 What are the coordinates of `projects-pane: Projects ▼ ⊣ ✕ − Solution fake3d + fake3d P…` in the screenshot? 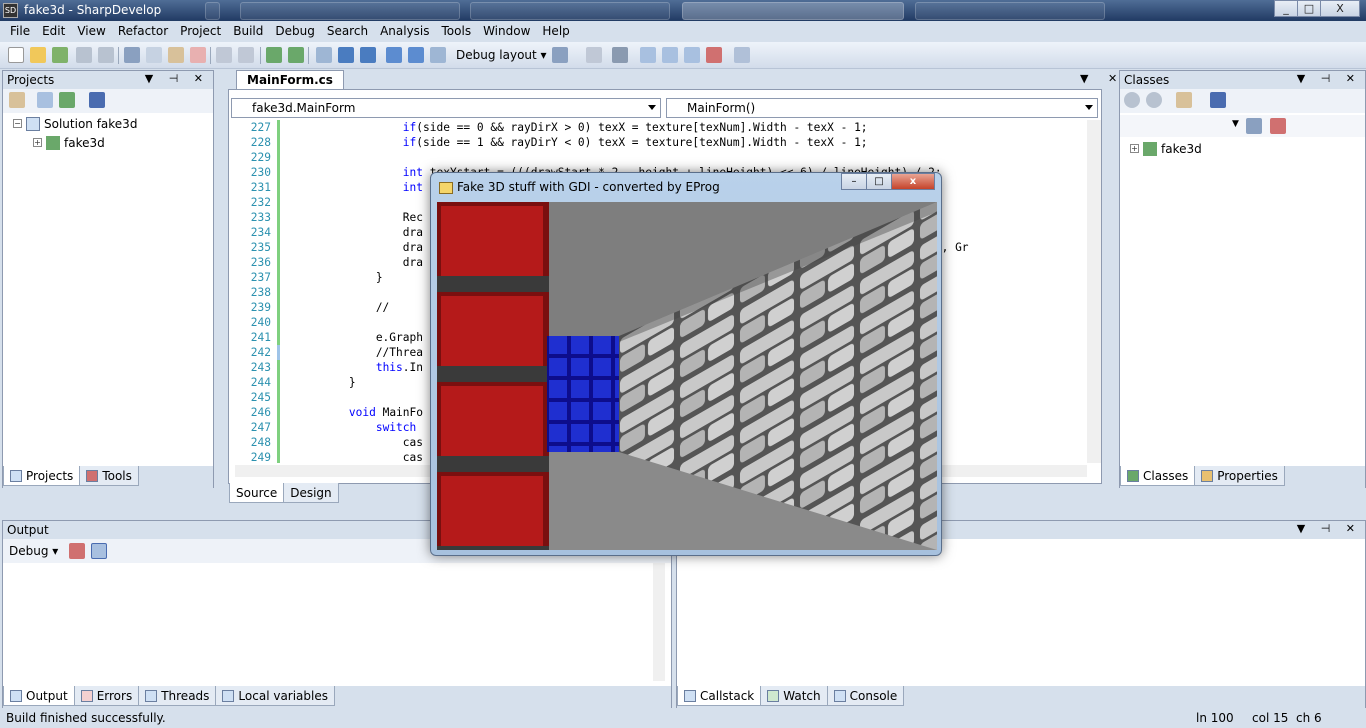 It's located at (108, 279).